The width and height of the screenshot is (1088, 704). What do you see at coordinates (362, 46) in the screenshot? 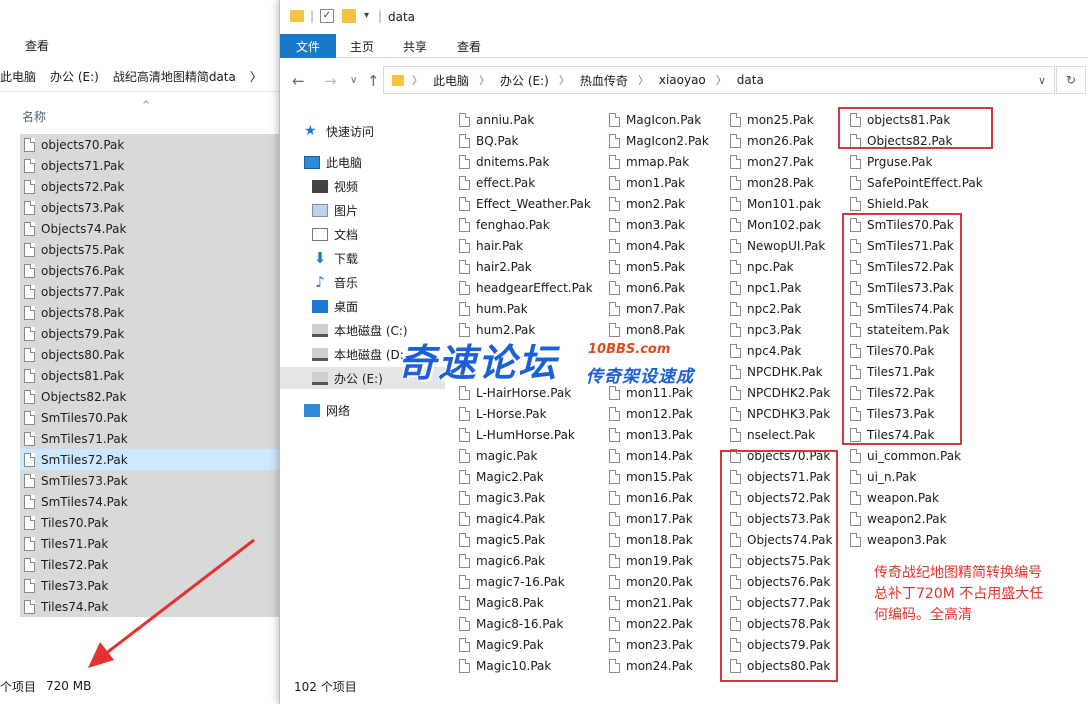
I see `tab-home: 主页` at bounding box center [362, 46].